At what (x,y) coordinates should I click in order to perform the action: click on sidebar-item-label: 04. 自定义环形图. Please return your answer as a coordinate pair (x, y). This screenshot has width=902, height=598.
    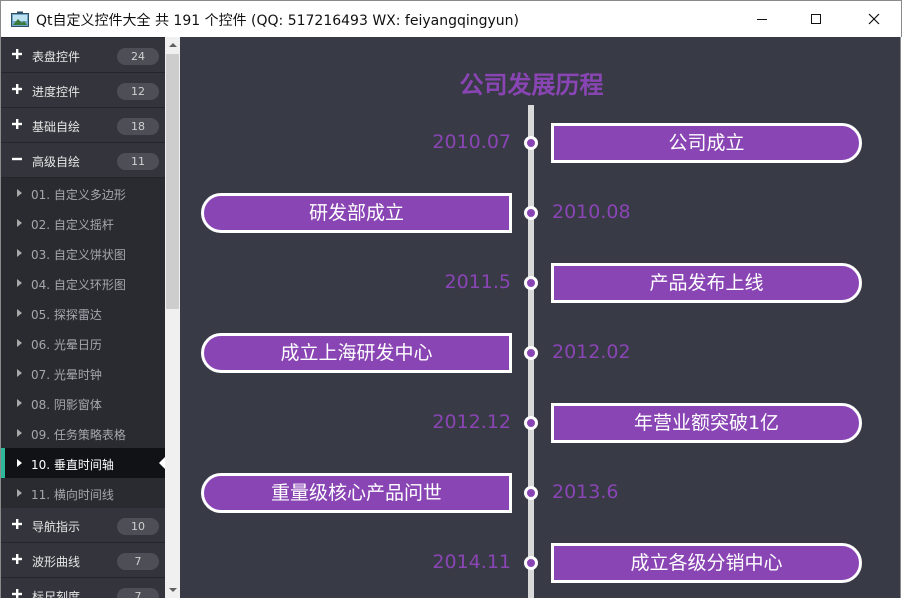
    Looking at the image, I should click on (78, 285).